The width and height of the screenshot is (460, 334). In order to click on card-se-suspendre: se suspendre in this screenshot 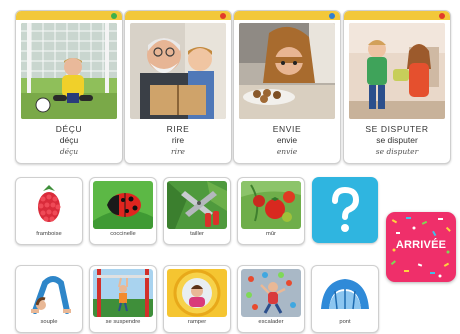, I will do `click(123, 299)`.